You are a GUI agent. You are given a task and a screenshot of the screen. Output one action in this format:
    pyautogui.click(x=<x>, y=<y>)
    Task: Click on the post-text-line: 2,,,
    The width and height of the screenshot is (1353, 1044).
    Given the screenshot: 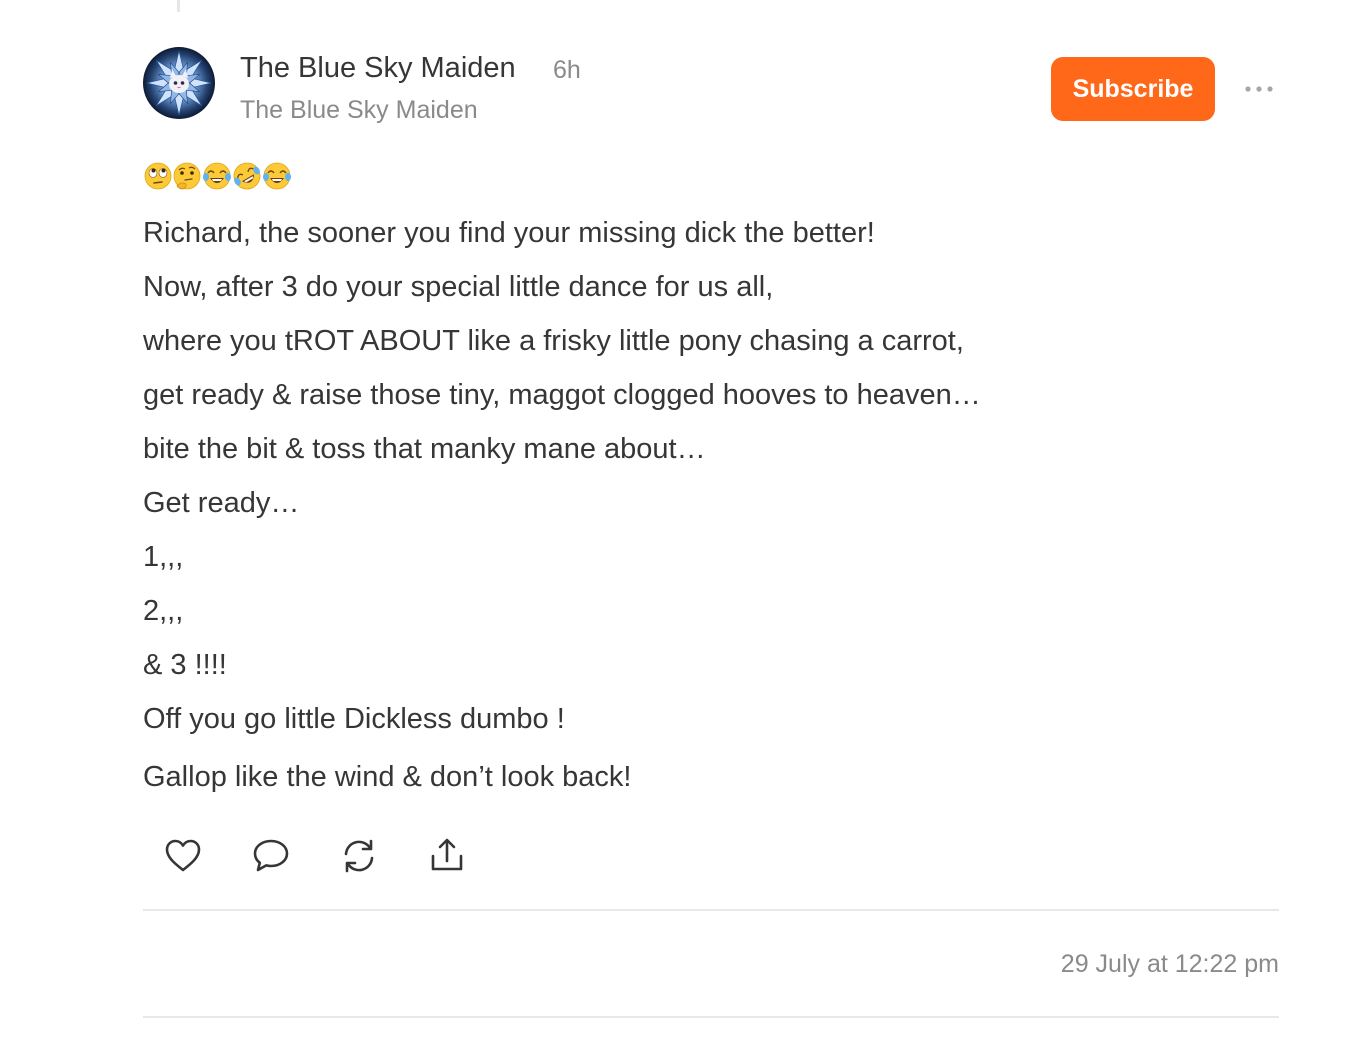 What is the action you would take?
    pyautogui.click(x=163, y=611)
    